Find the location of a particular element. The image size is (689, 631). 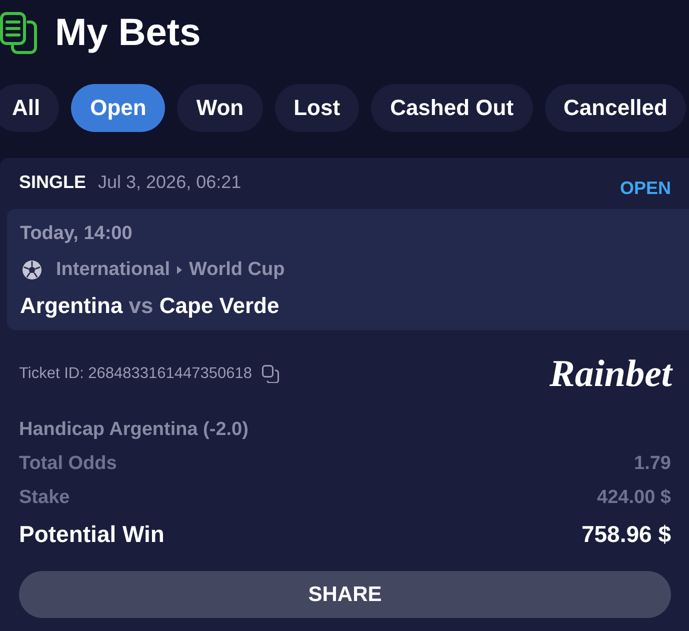

brand-logo: Rainbet is located at coordinates (611, 374).